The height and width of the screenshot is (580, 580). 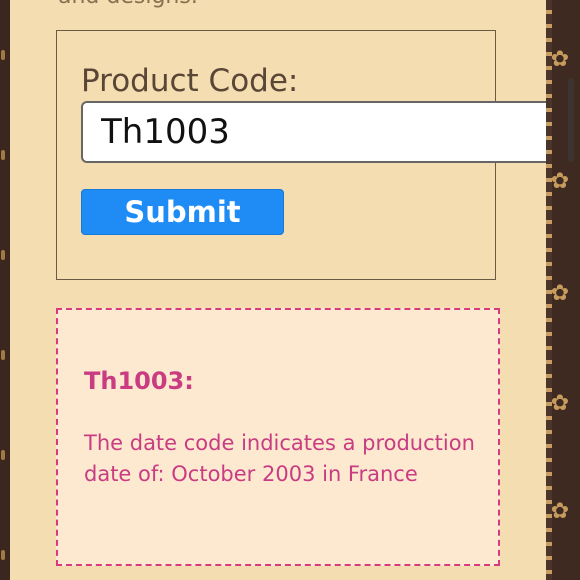 I want to click on product-code-input, so click(x=329, y=132).